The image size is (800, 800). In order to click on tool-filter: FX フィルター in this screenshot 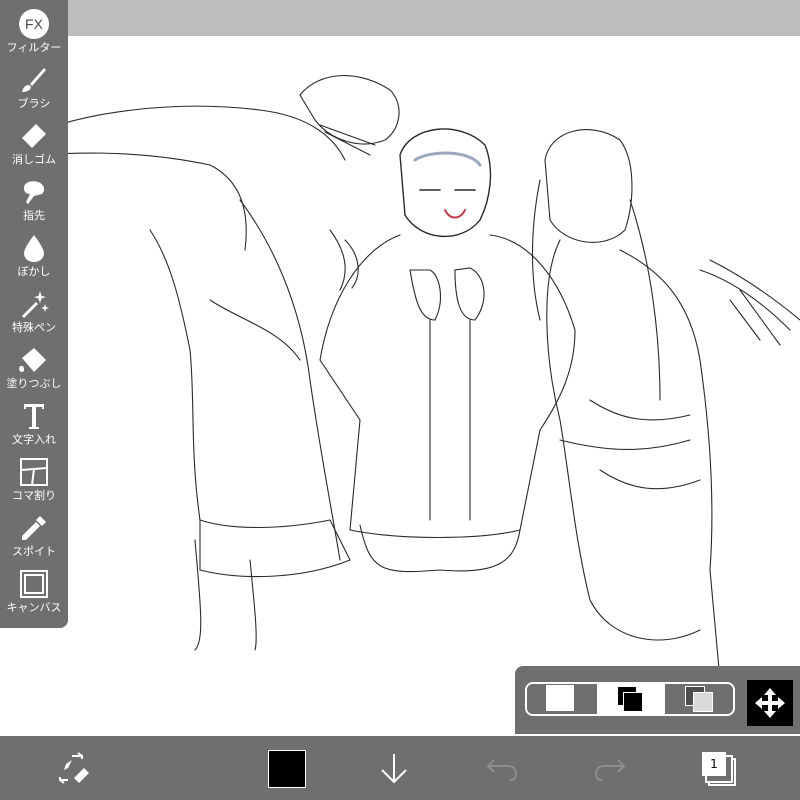, I will do `click(34, 32)`.